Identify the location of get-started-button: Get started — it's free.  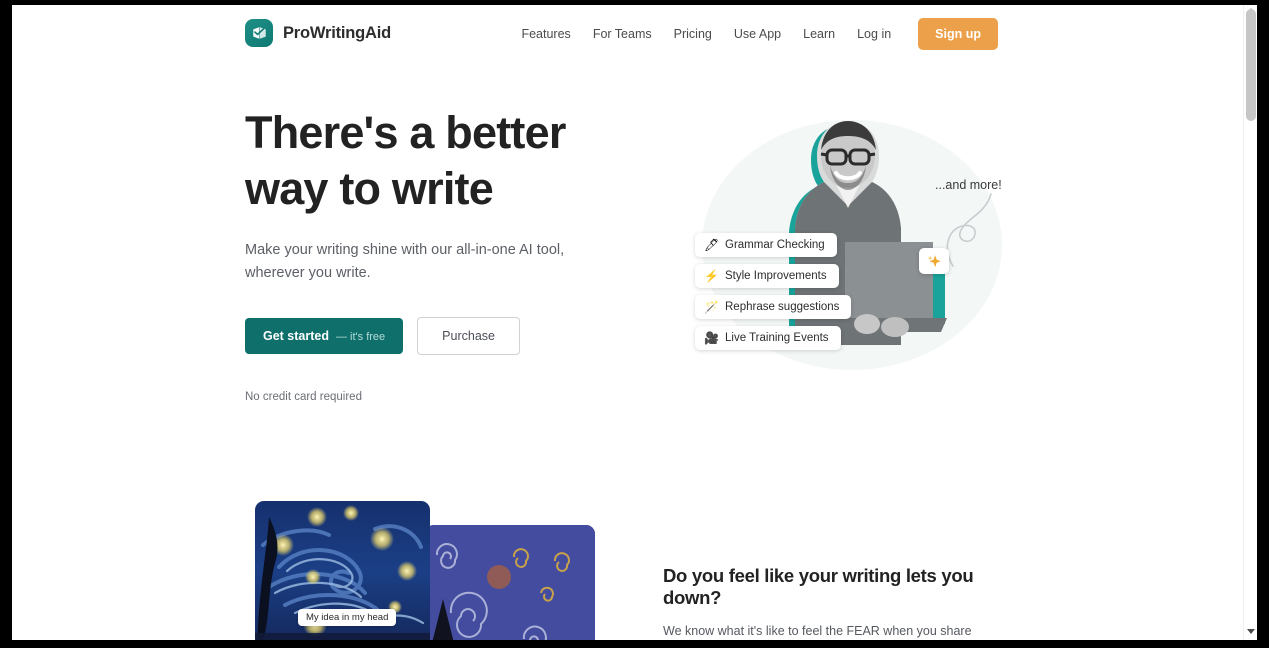
(324, 336).